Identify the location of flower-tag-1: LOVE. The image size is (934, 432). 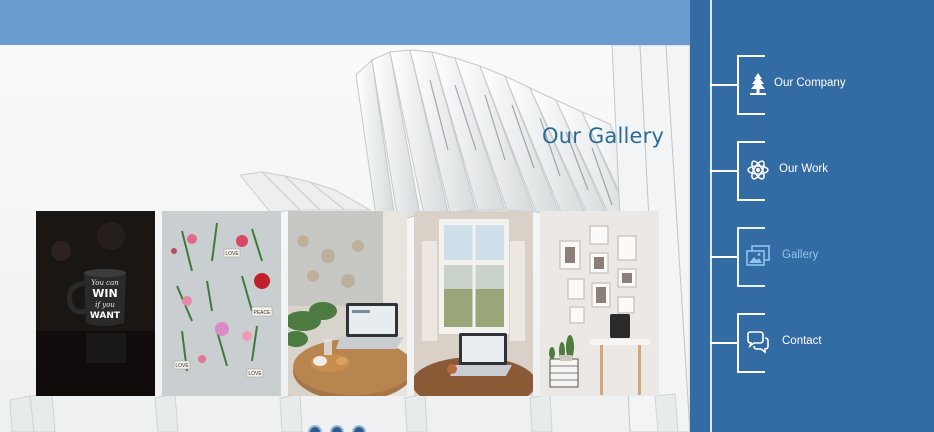
(232, 254).